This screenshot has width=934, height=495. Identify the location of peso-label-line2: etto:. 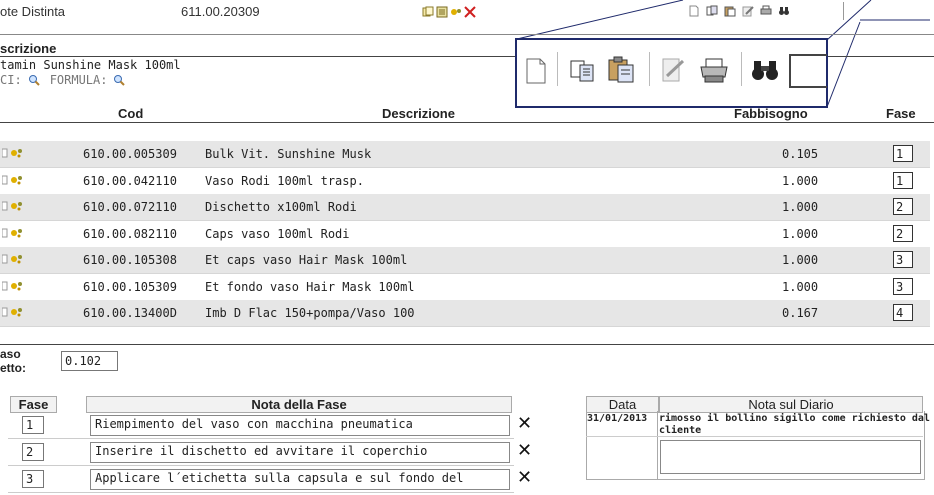
(13, 368).